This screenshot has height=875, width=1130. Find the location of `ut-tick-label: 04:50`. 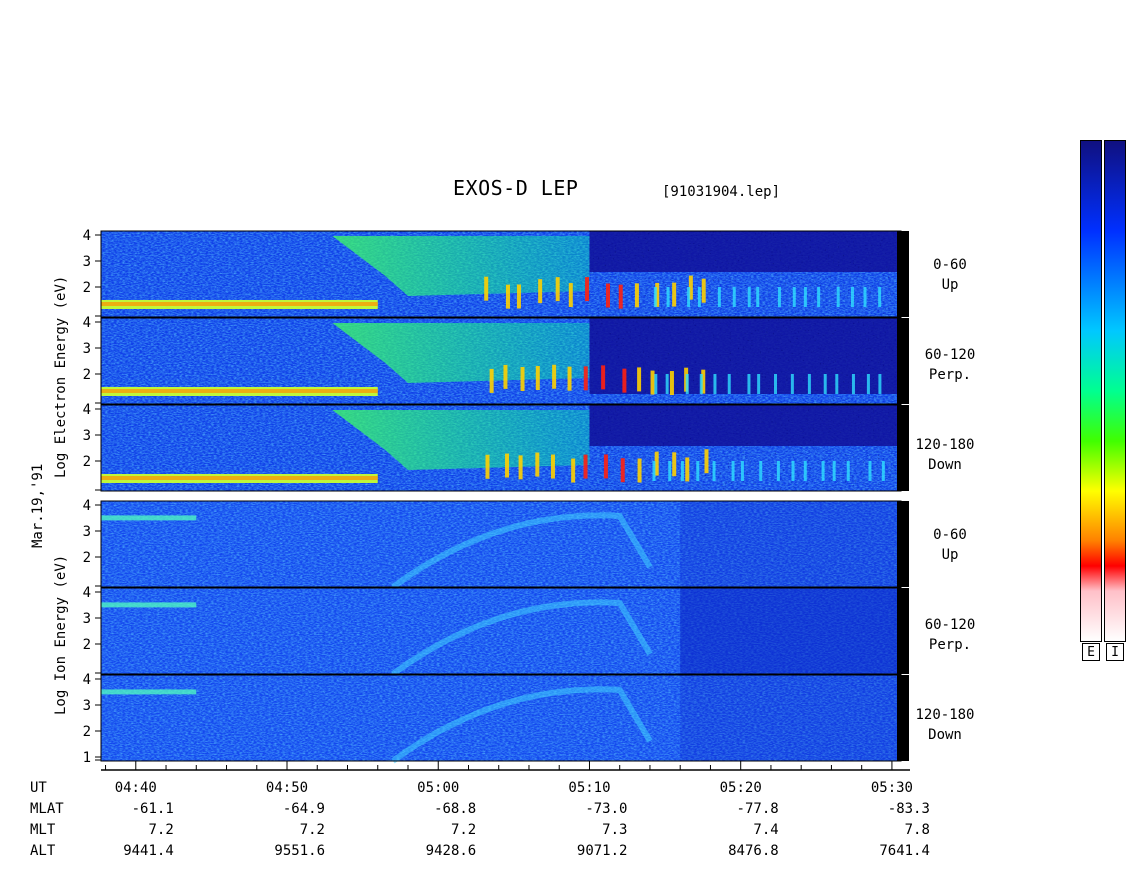

ut-tick-label: 04:50 is located at coordinates (287, 788).